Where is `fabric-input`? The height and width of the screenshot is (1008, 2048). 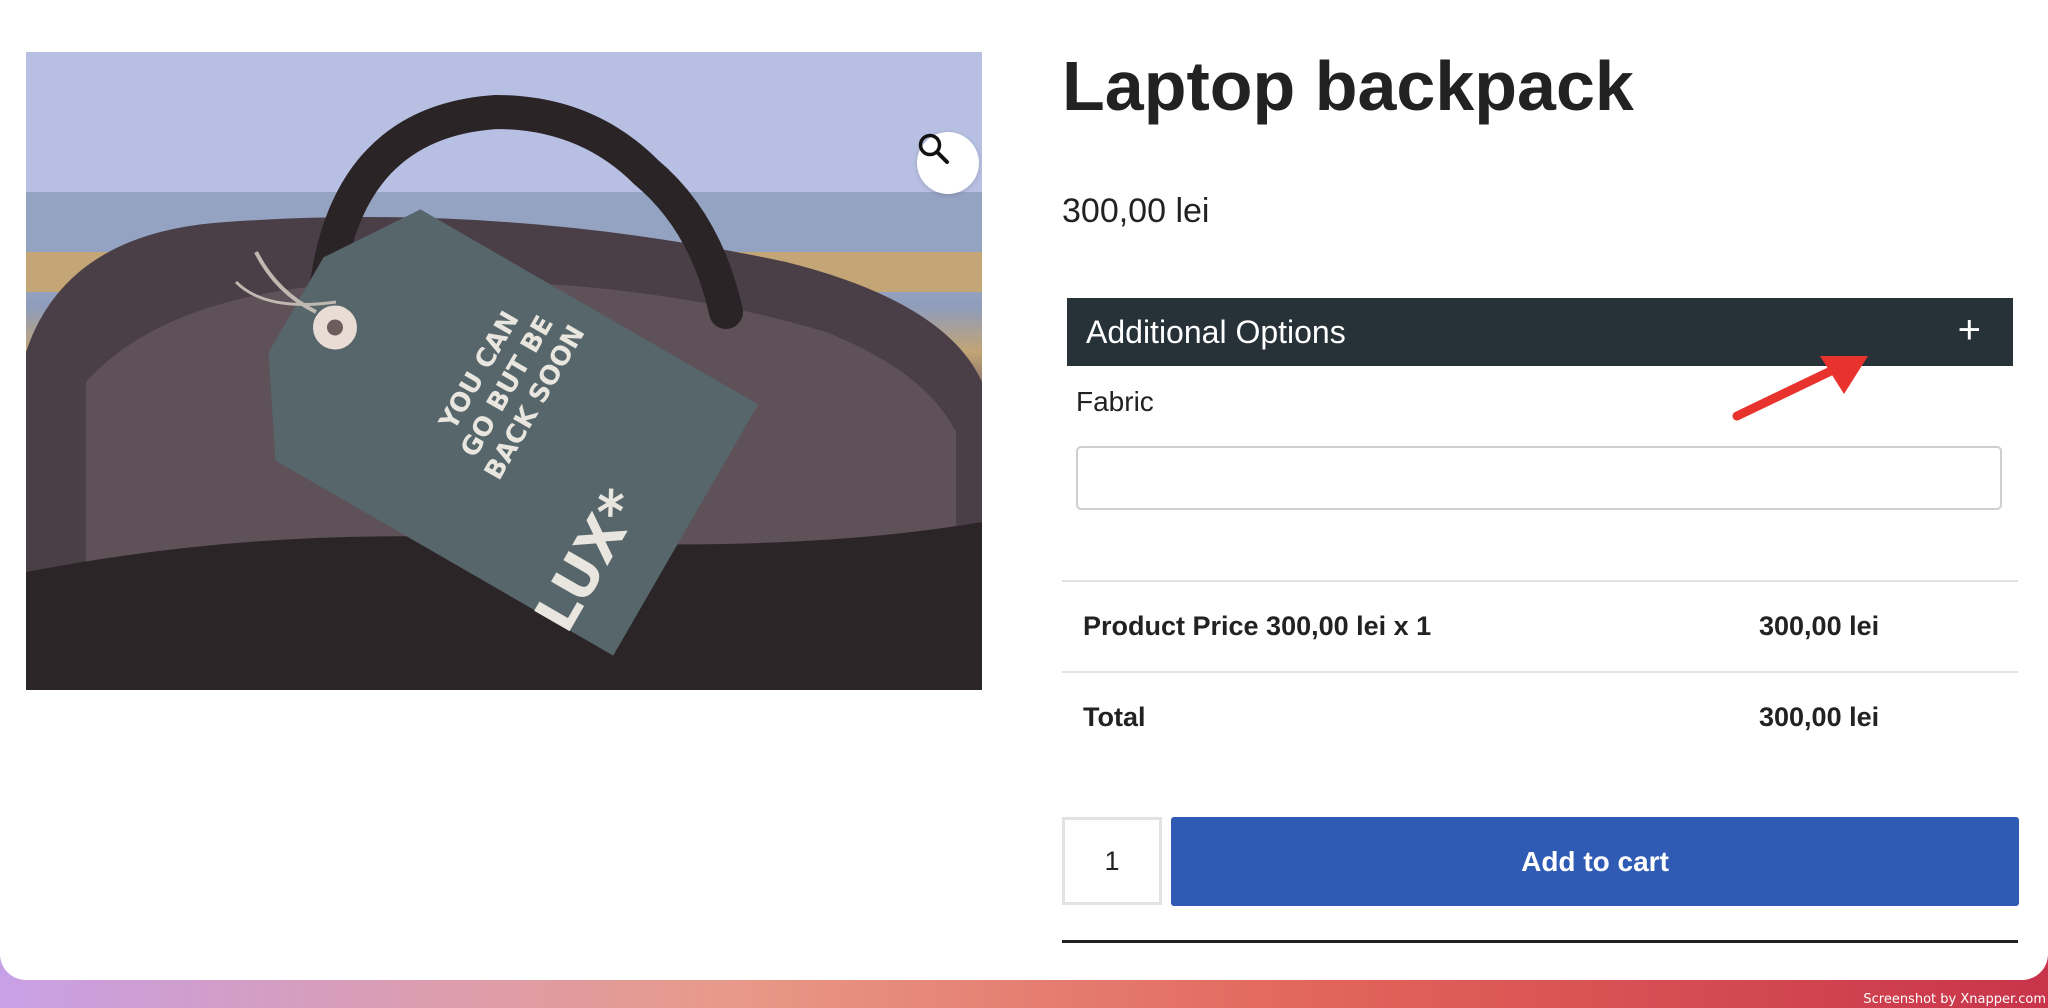 fabric-input is located at coordinates (1539, 478).